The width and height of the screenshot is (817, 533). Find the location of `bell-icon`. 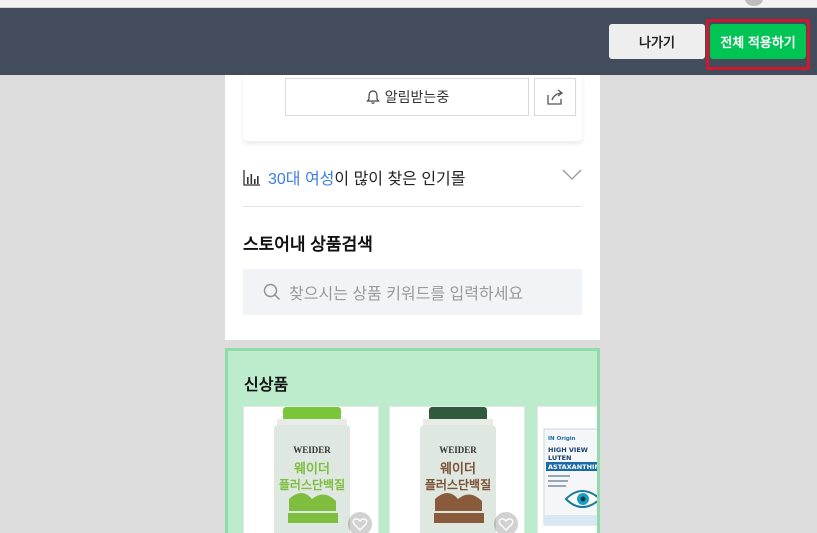

bell-icon is located at coordinates (373, 97).